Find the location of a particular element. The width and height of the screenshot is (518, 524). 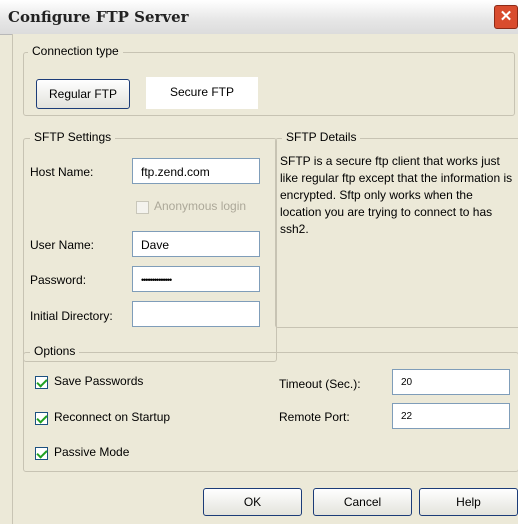

sftp-settings-legend: SFTP Settings is located at coordinates (73, 137).